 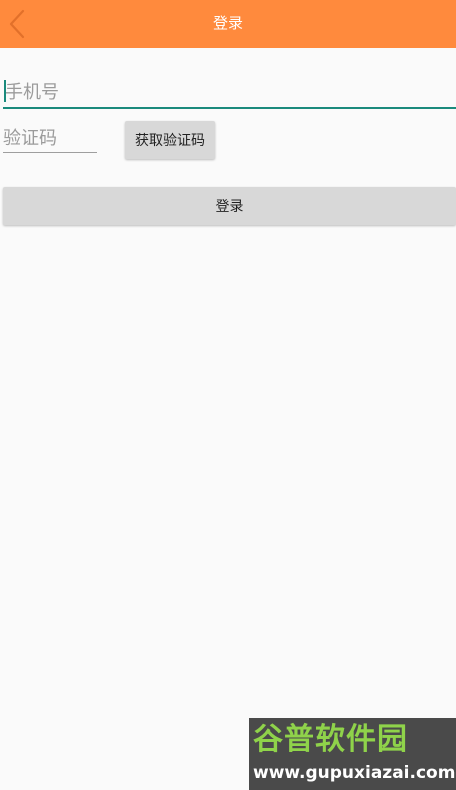 I want to click on login-button: 登录, so click(x=229, y=206).